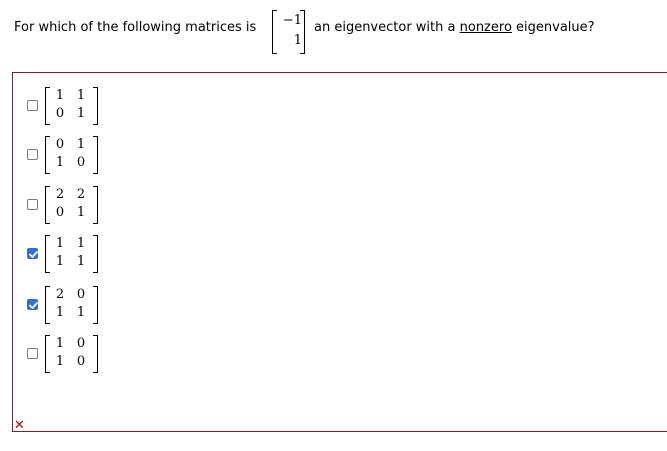  I want to click on vector-entry: −1, so click(292, 20).